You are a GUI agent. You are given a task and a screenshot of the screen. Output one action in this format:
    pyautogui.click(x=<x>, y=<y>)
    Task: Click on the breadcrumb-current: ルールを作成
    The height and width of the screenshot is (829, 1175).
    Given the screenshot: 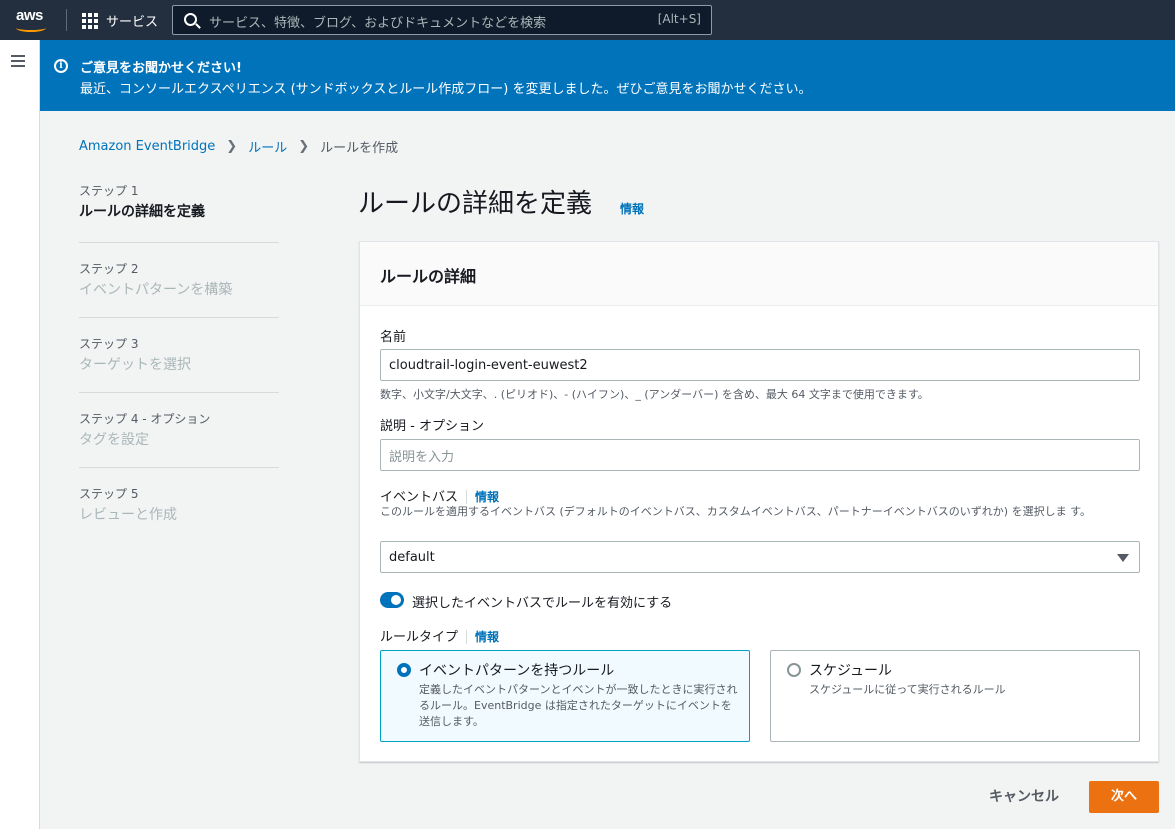 What is the action you would take?
    pyautogui.click(x=359, y=148)
    